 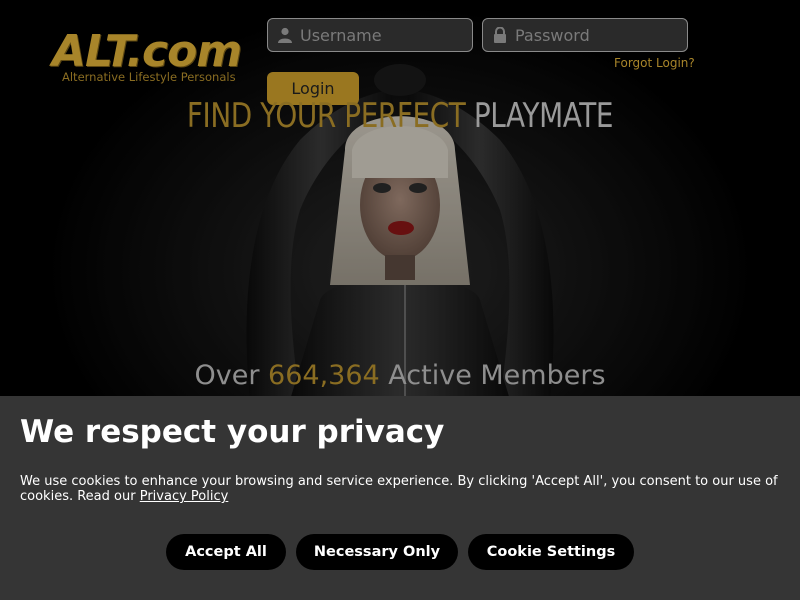 What do you see at coordinates (184, 496) in the screenshot?
I see `privacy-policy-link: Privacy Policy` at bounding box center [184, 496].